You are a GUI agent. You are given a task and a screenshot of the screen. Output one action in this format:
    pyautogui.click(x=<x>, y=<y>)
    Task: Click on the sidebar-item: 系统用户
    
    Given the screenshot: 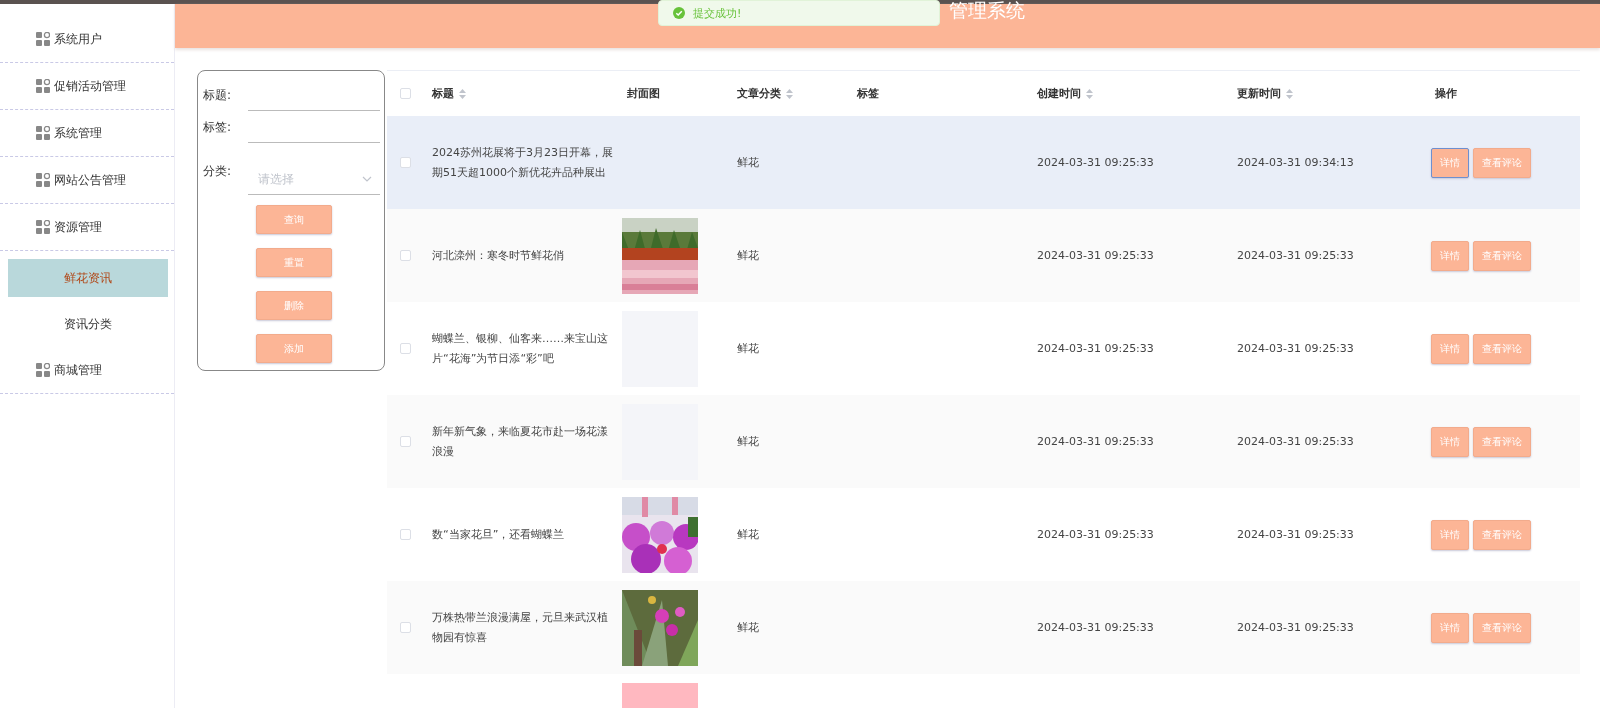 What is the action you would take?
    pyautogui.click(x=87, y=39)
    